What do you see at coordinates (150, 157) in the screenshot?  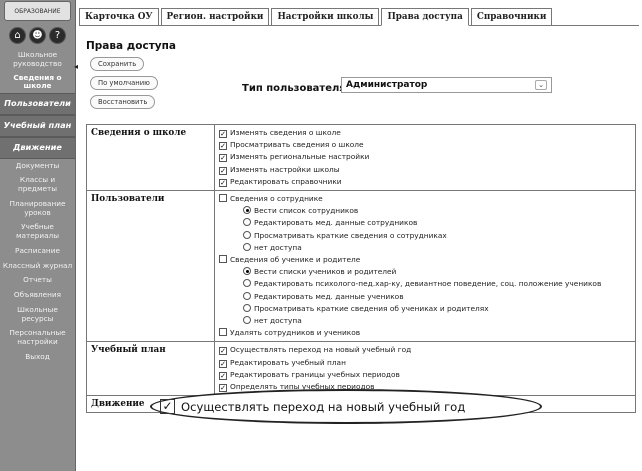 I see `section-title: Сведения о школе` at bounding box center [150, 157].